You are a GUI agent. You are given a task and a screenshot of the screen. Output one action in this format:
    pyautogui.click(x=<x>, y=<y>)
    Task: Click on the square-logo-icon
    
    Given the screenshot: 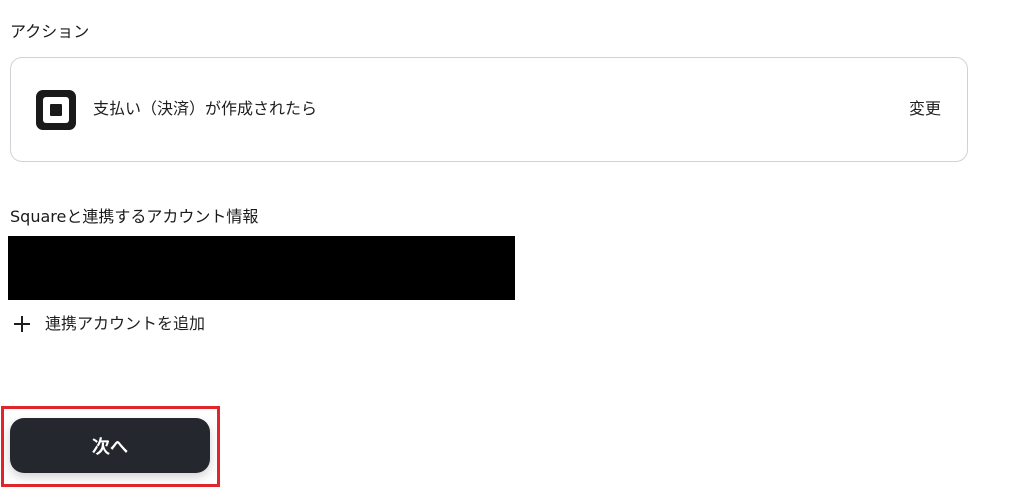 What is the action you would take?
    pyautogui.click(x=56, y=110)
    